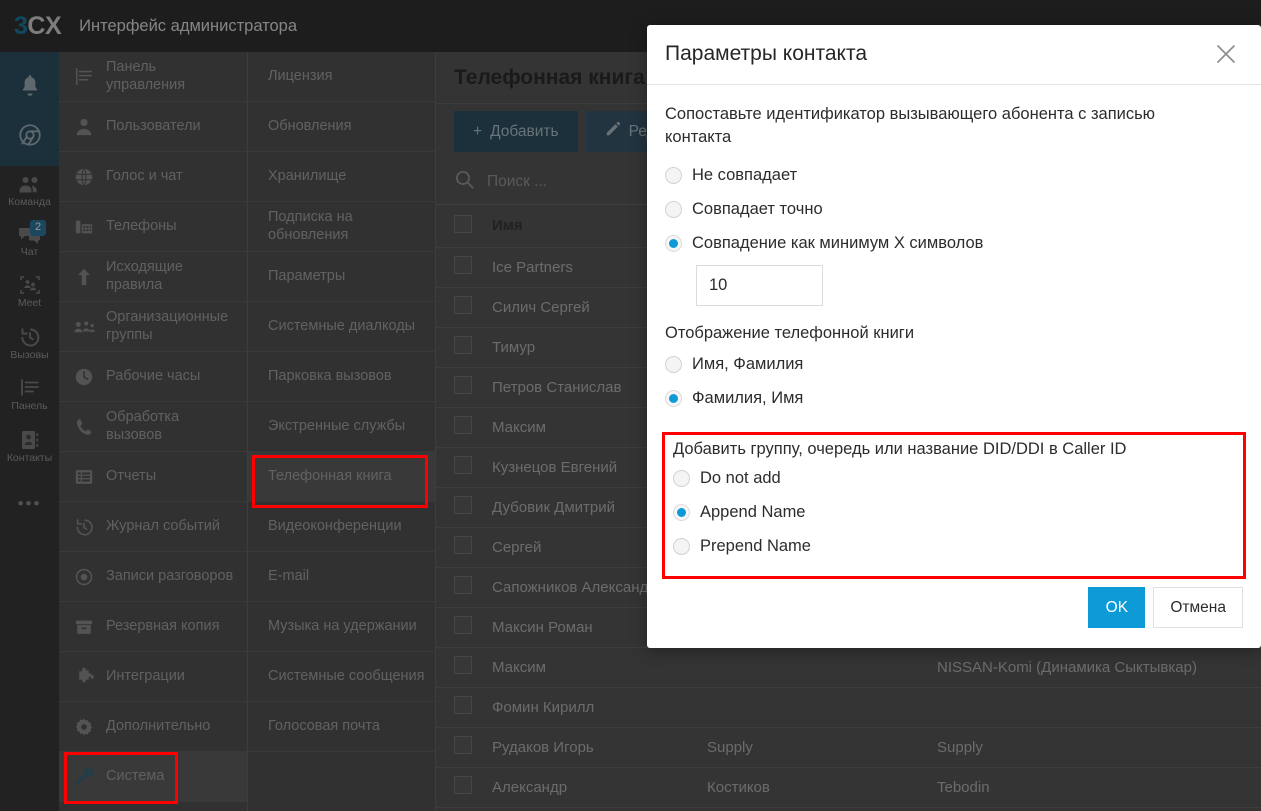  Describe the element at coordinates (341, 477) in the screenshot. I see `sidebar-item-phonebook: Телефонная книга` at that location.